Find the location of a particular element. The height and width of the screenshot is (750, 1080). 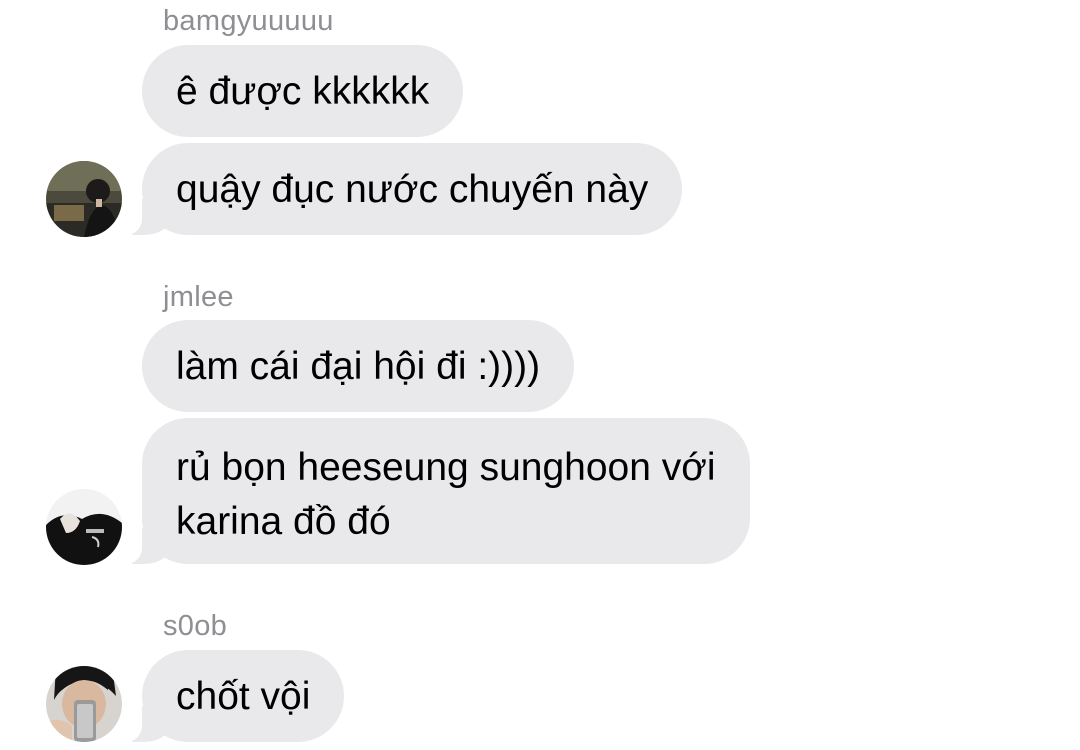

sender-name: jmlee is located at coordinates (198, 297).